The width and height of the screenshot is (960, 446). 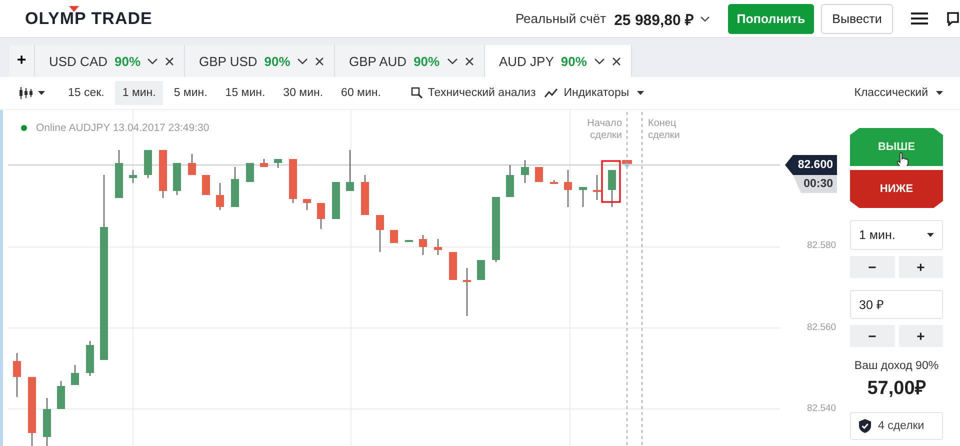 I want to click on account-balance: 25 989,80 ₽, so click(x=654, y=18).